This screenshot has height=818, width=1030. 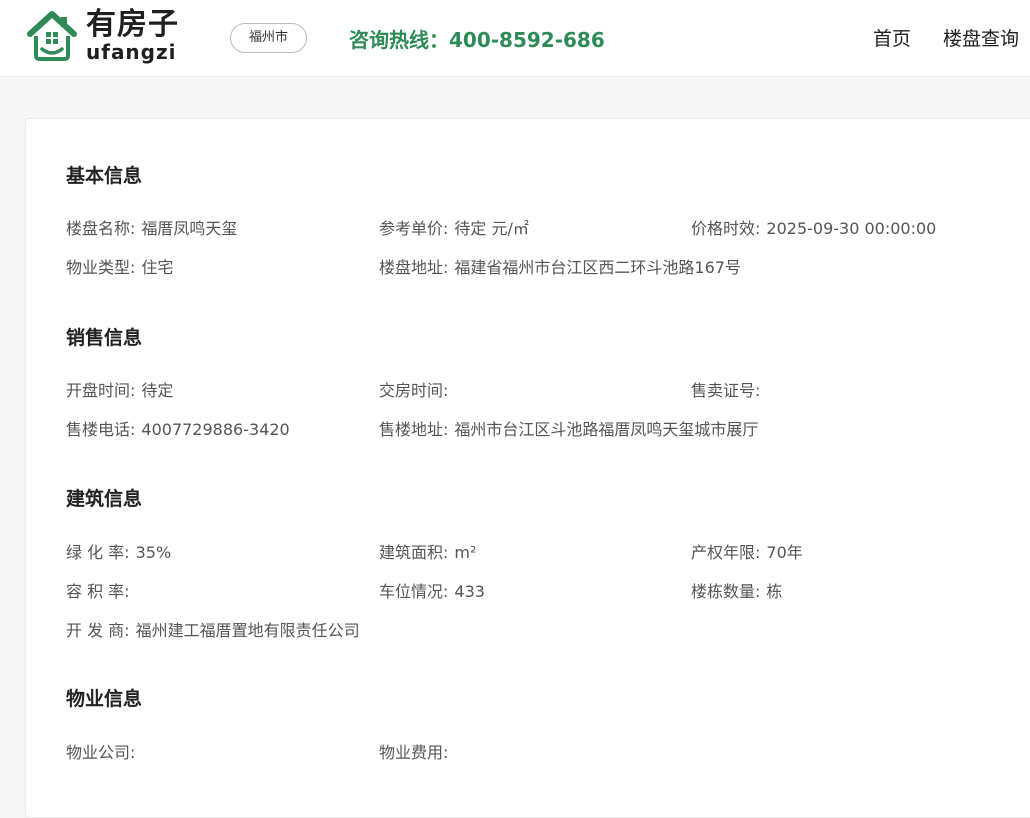 I want to click on hotline-number: 400-8592-686, so click(x=527, y=40).